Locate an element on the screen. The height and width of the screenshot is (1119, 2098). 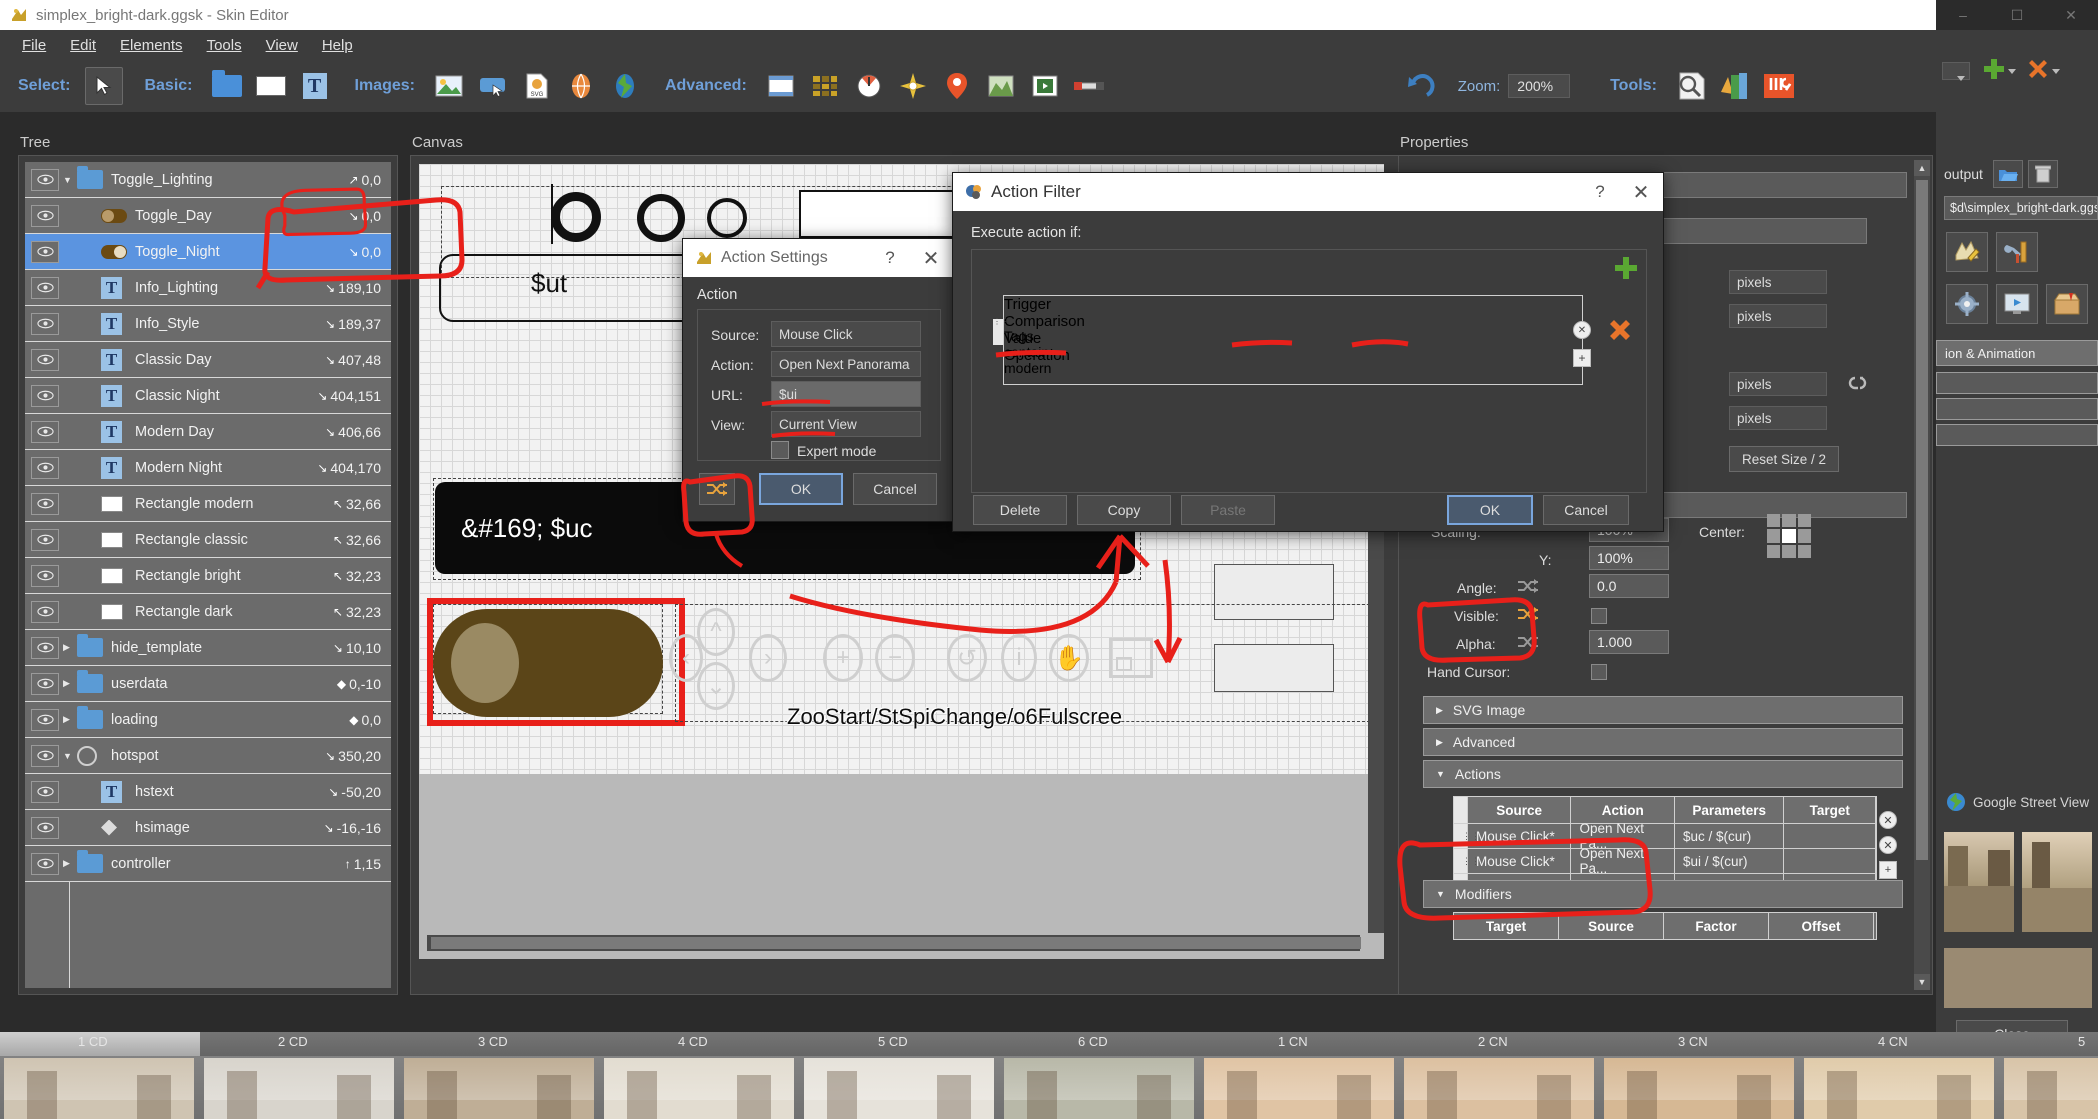
menu-view: View is located at coordinates (282, 45).